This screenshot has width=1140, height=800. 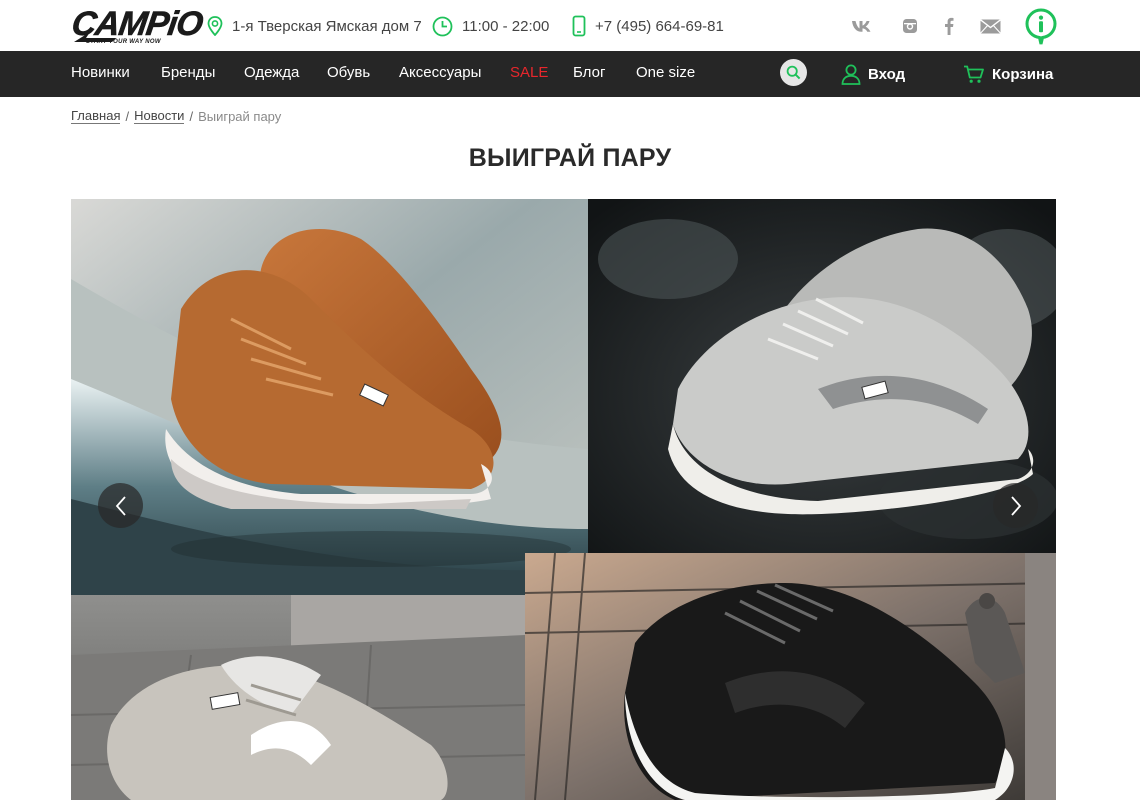 I want to click on breadcrumb-current: Выиграй пару, so click(x=240, y=116).